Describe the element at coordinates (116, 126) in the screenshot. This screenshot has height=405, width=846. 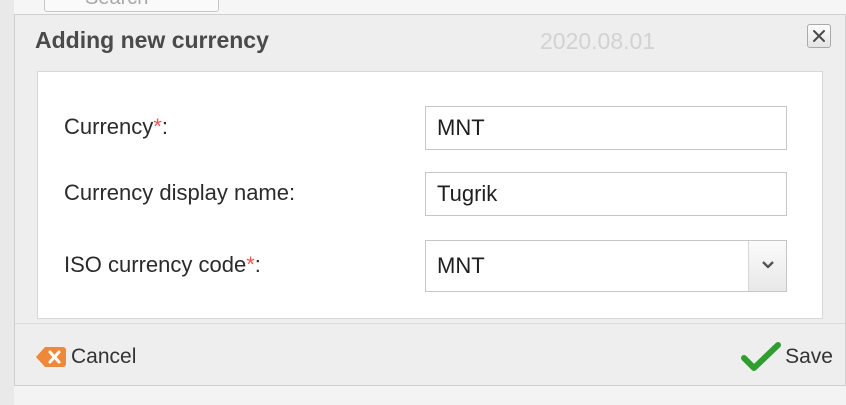
I see `currency-label: Currency*:` at that location.